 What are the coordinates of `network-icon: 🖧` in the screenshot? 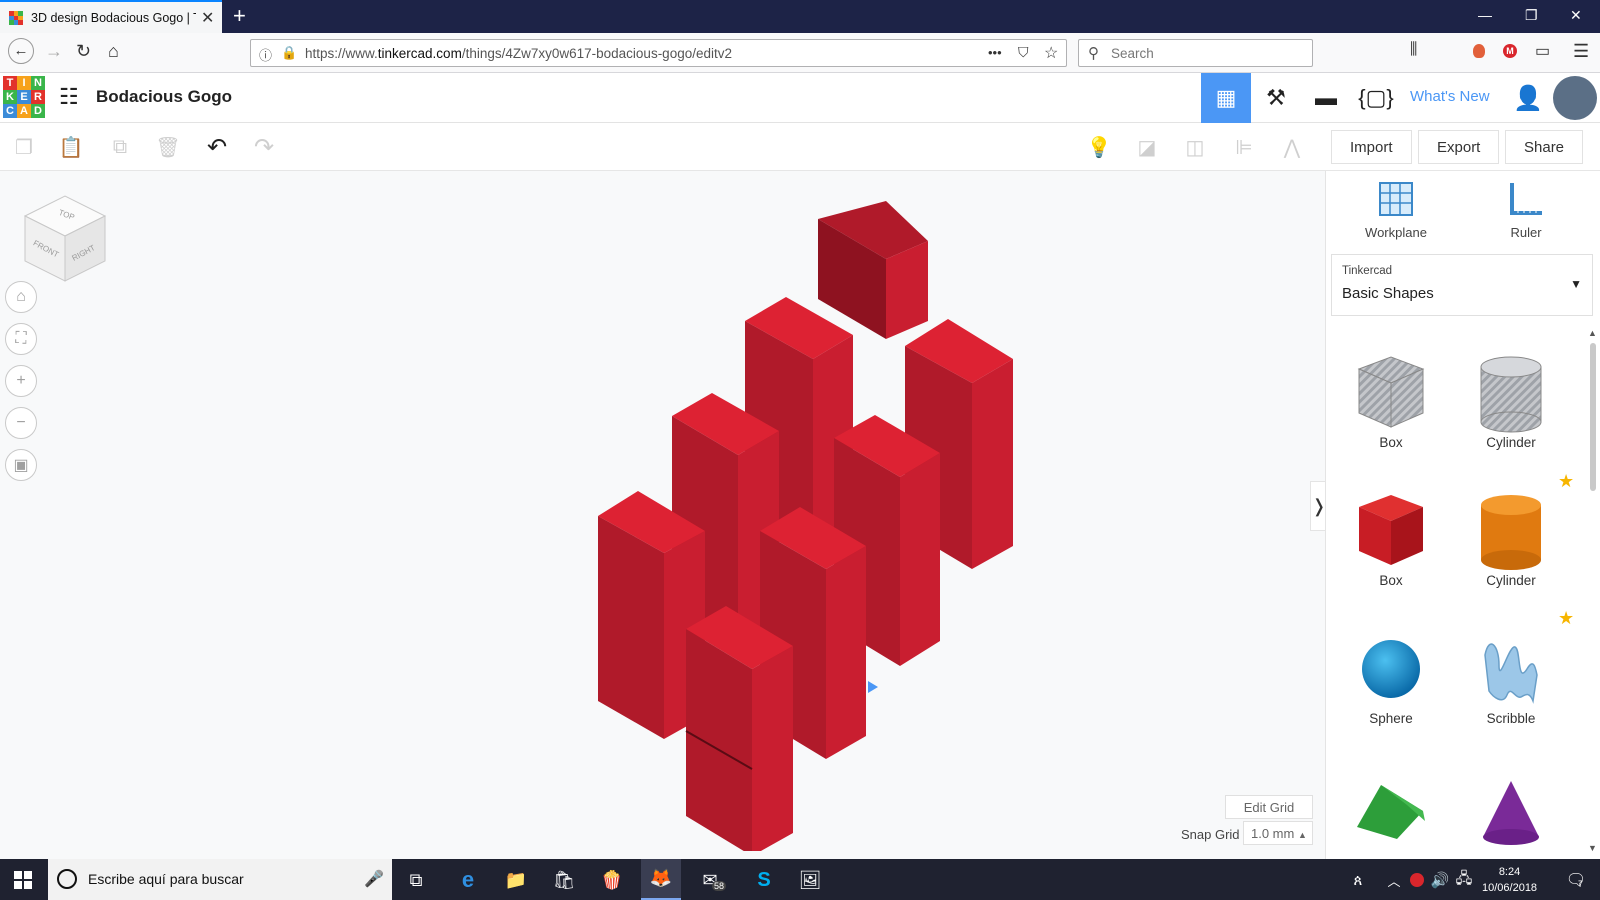 It's located at (1464, 880).